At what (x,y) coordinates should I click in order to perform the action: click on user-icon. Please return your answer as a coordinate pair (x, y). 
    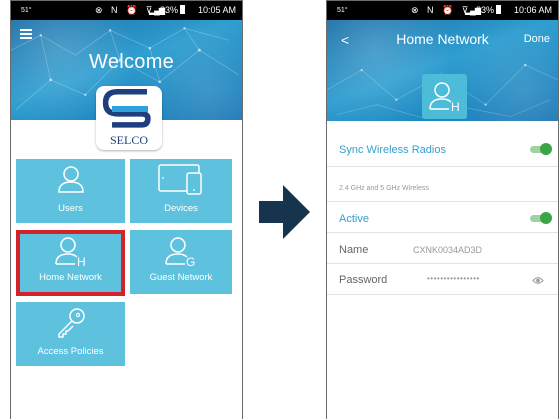
    Looking at the image, I should click on (71, 179).